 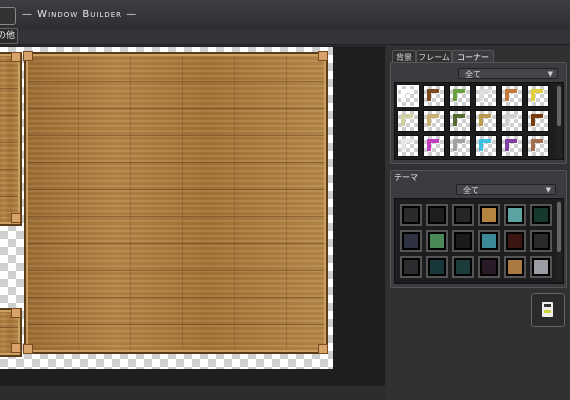 What do you see at coordinates (508, 73) in the screenshot?
I see `corner-filter-select: 全て ▼` at bounding box center [508, 73].